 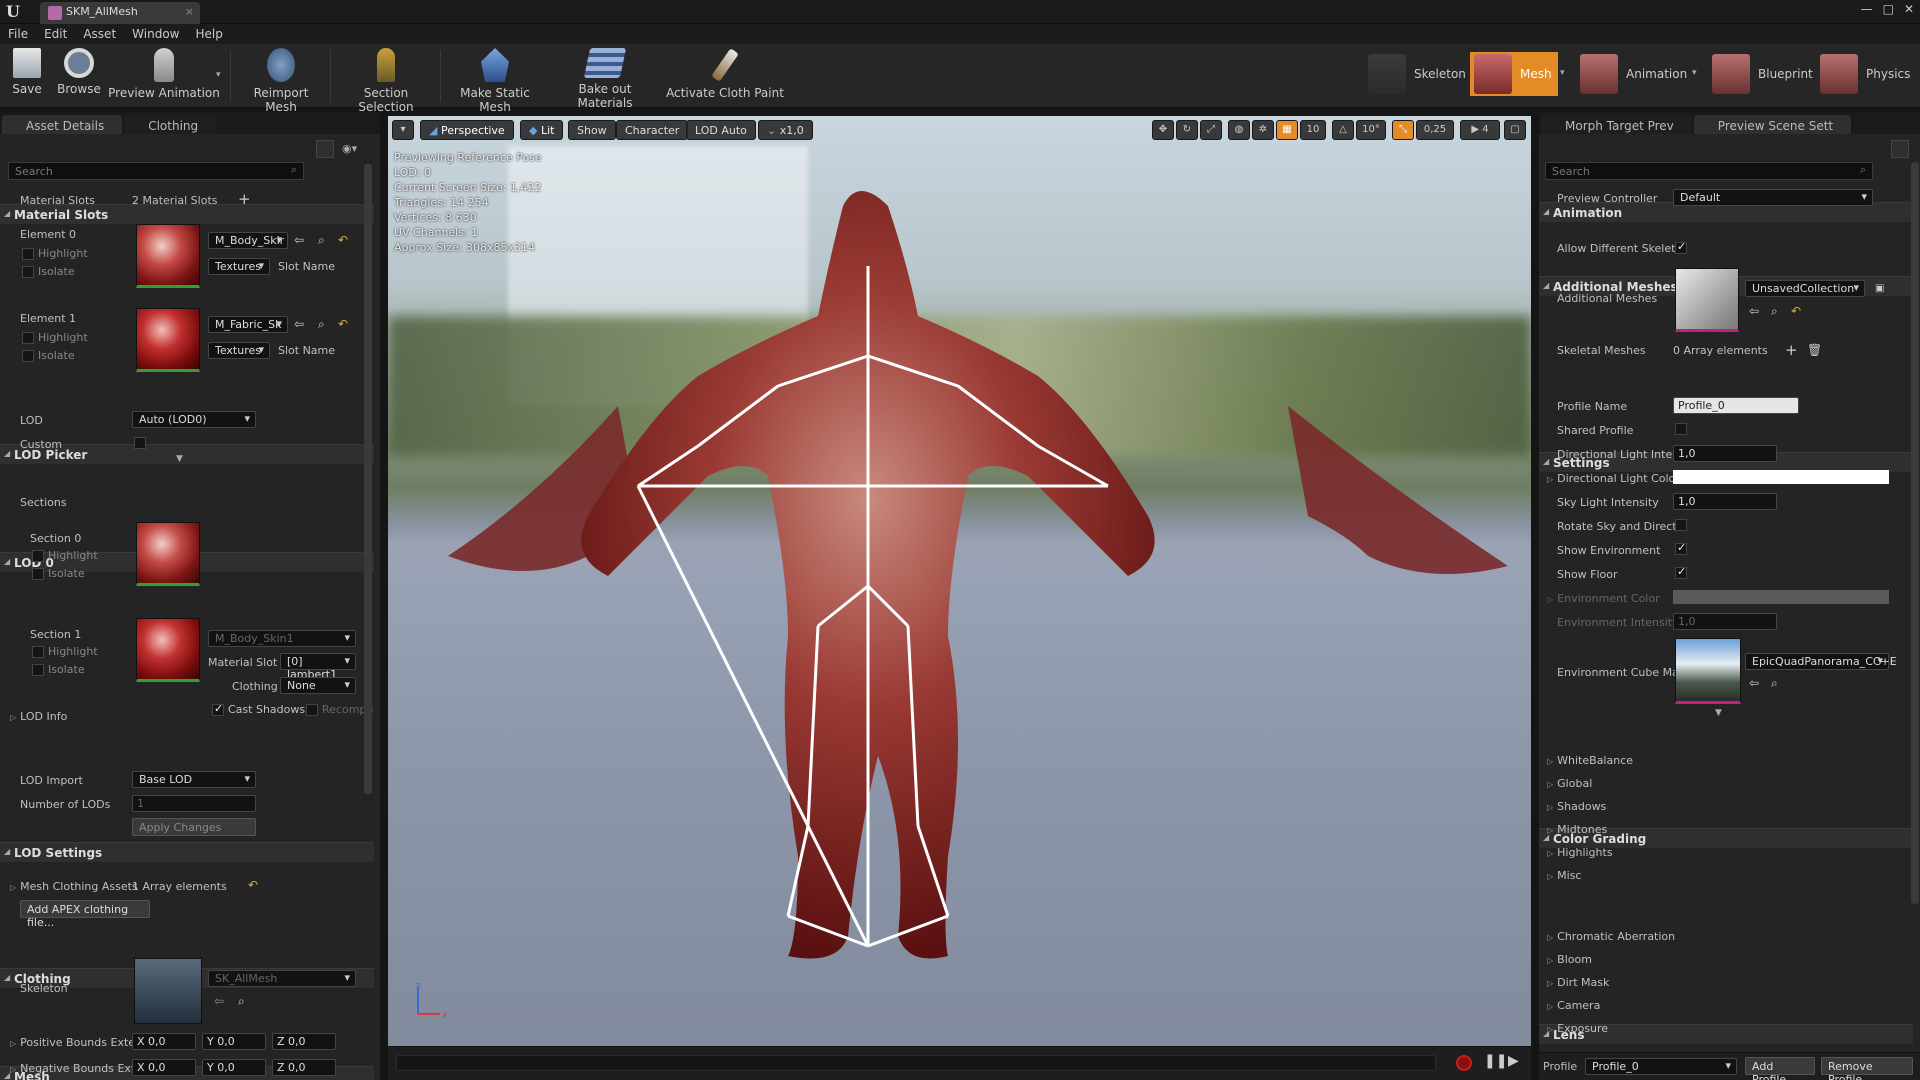 What do you see at coordinates (156, 171) in the screenshot?
I see `details-search-input: Search ⌕` at bounding box center [156, 171].